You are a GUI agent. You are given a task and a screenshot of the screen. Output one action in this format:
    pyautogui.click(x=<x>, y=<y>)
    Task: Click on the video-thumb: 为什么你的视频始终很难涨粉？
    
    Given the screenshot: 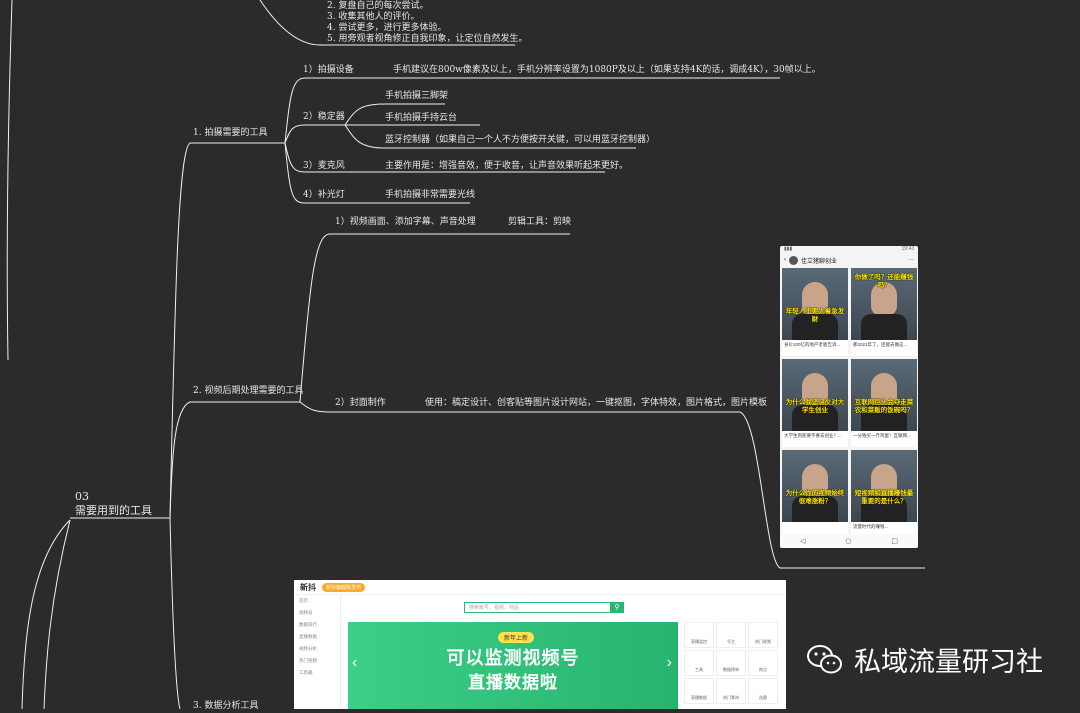 What is the action you would take?
    pyautogui.click(x=815, y=494)
    